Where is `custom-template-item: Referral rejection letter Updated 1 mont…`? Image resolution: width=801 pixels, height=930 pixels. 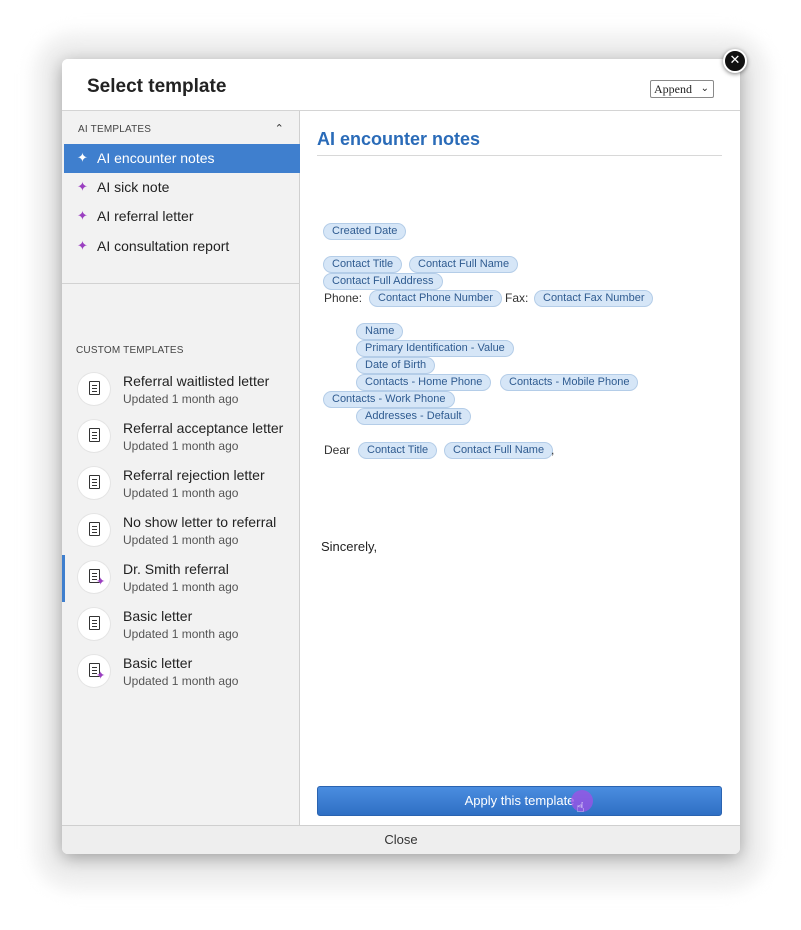
custom-template-item: Referral rejection letter Updated 1 mont… is located at coordinates (181, 484).